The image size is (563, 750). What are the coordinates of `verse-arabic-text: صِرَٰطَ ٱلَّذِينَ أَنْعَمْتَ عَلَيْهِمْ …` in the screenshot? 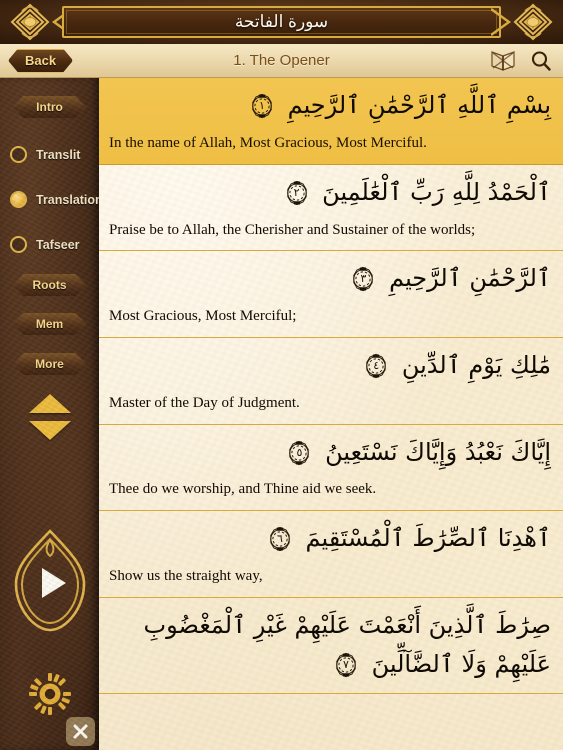 It's located at (331, 644).